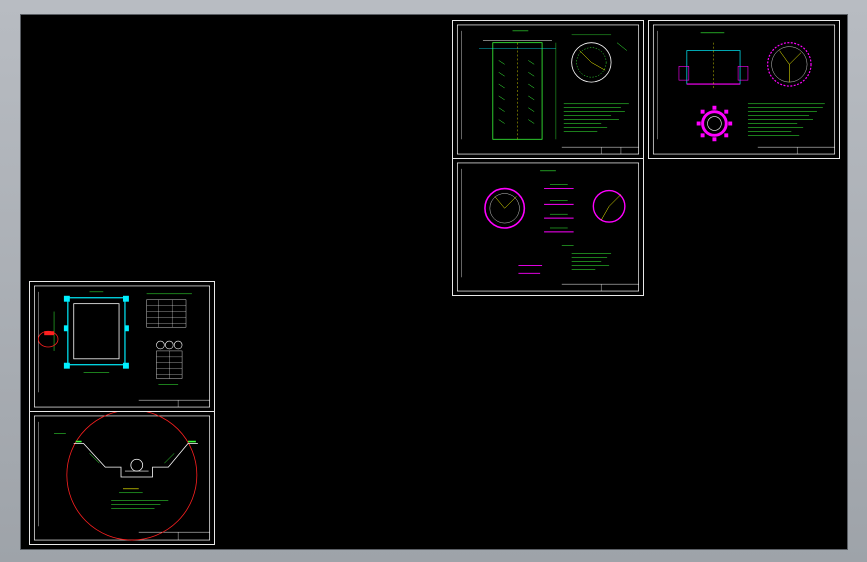 This screenshot has height=562, width=867. I want to click on drawing-sheet-pile-cap, so click(744, 89).